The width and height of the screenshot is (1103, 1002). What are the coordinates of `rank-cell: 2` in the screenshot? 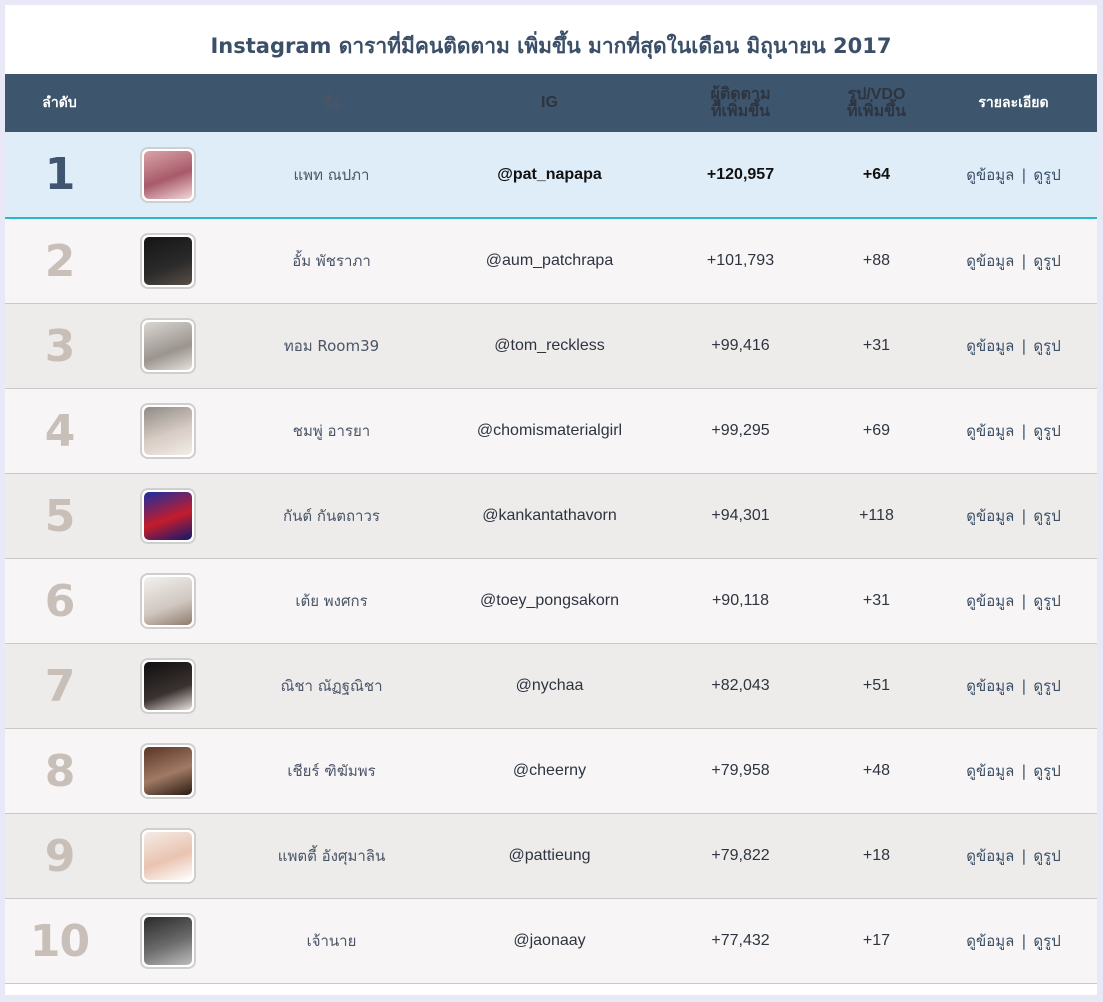 It's located at (59, 261).